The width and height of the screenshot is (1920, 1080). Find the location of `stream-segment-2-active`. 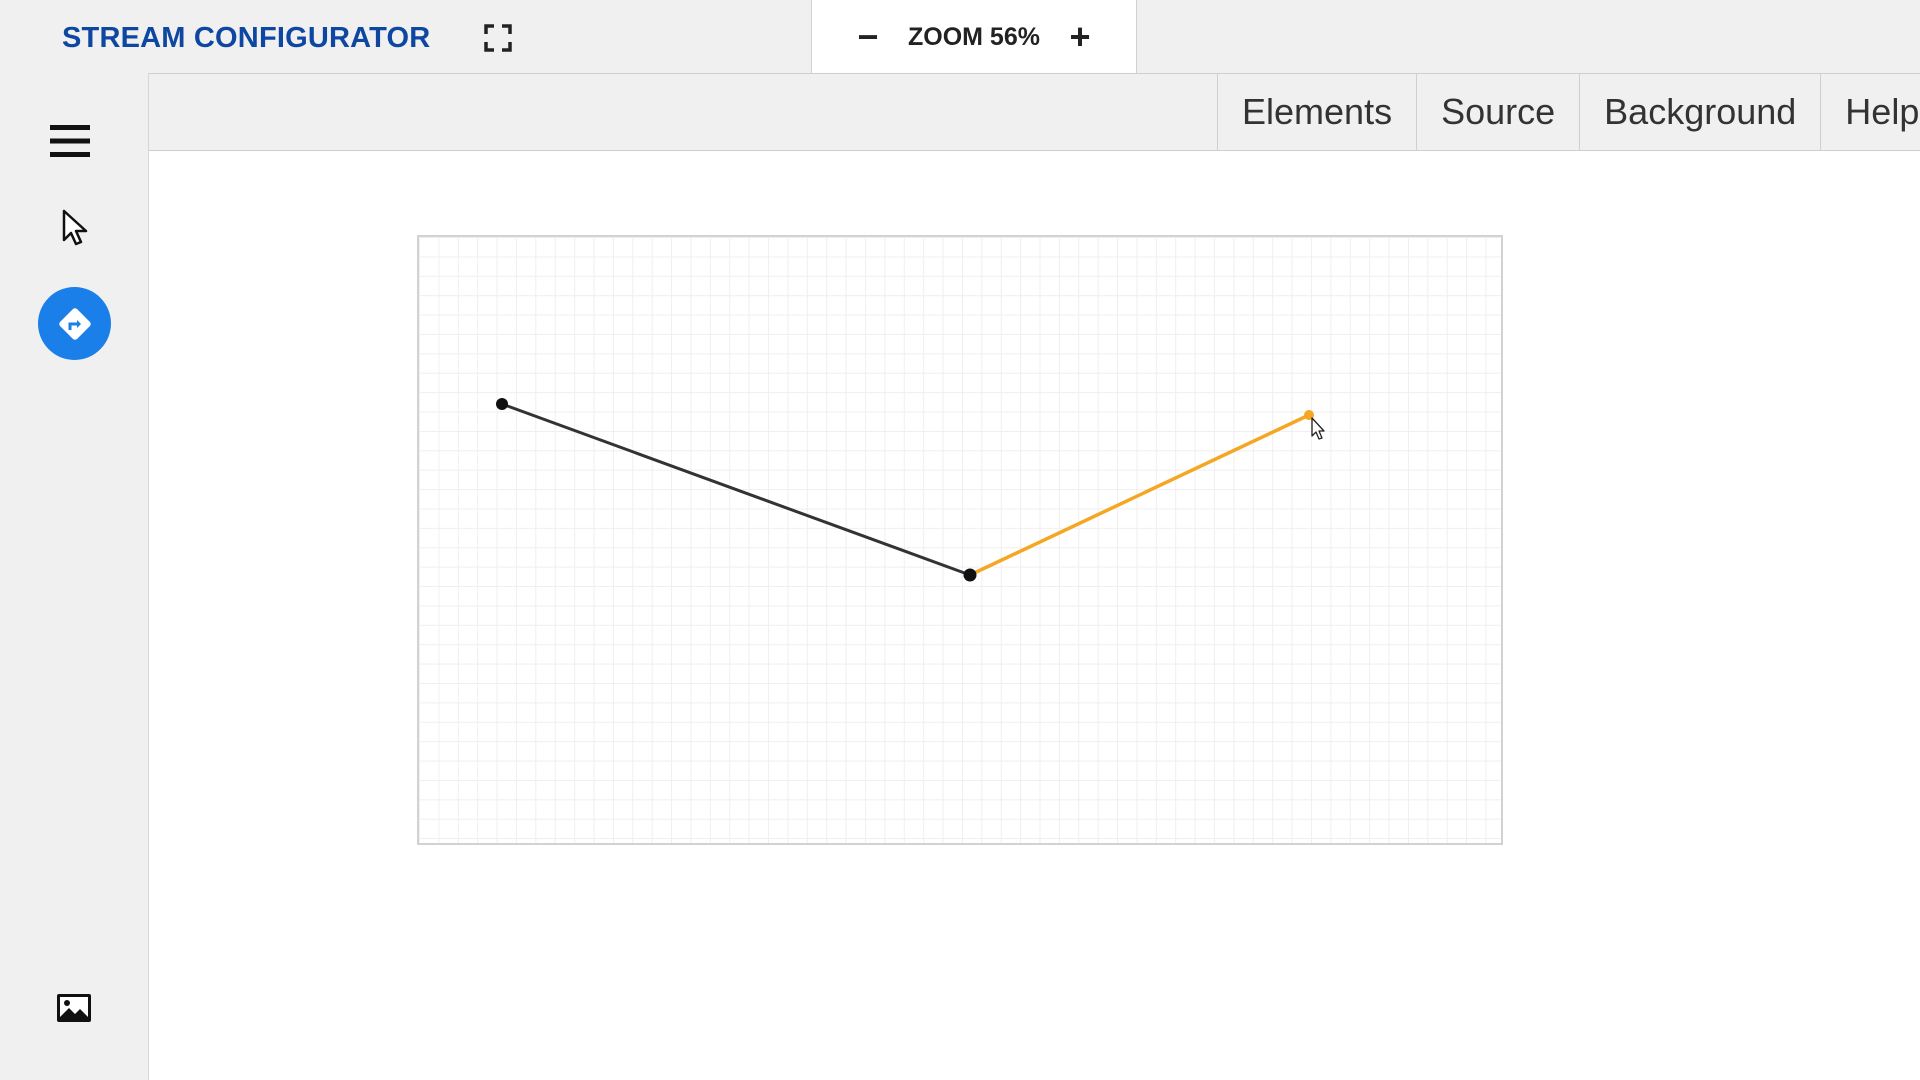

stream-segment-2-active is located at coordinates (1139, 495).